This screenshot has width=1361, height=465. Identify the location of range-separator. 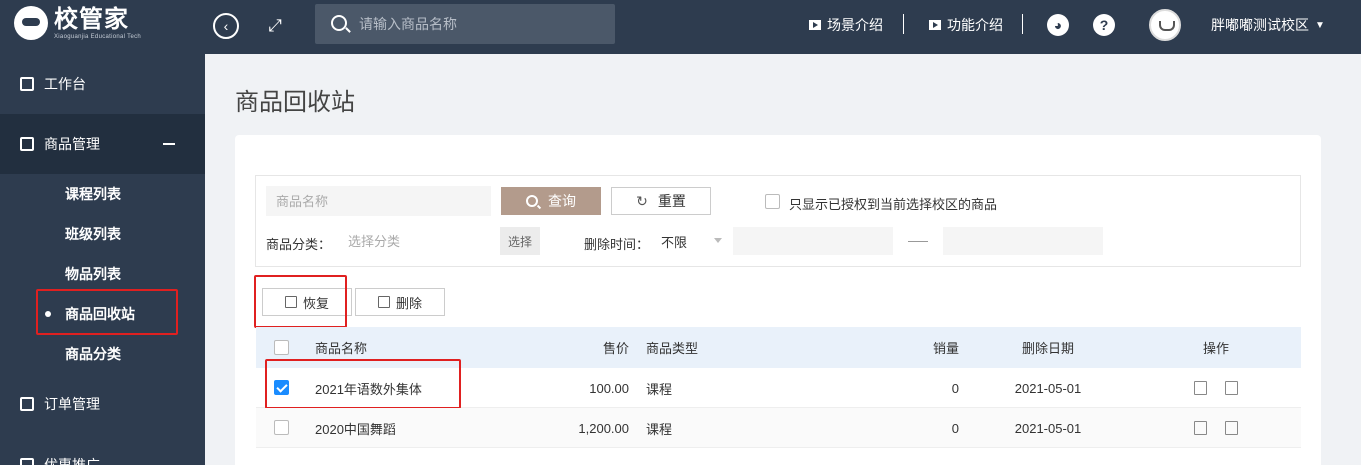
(918, 241).